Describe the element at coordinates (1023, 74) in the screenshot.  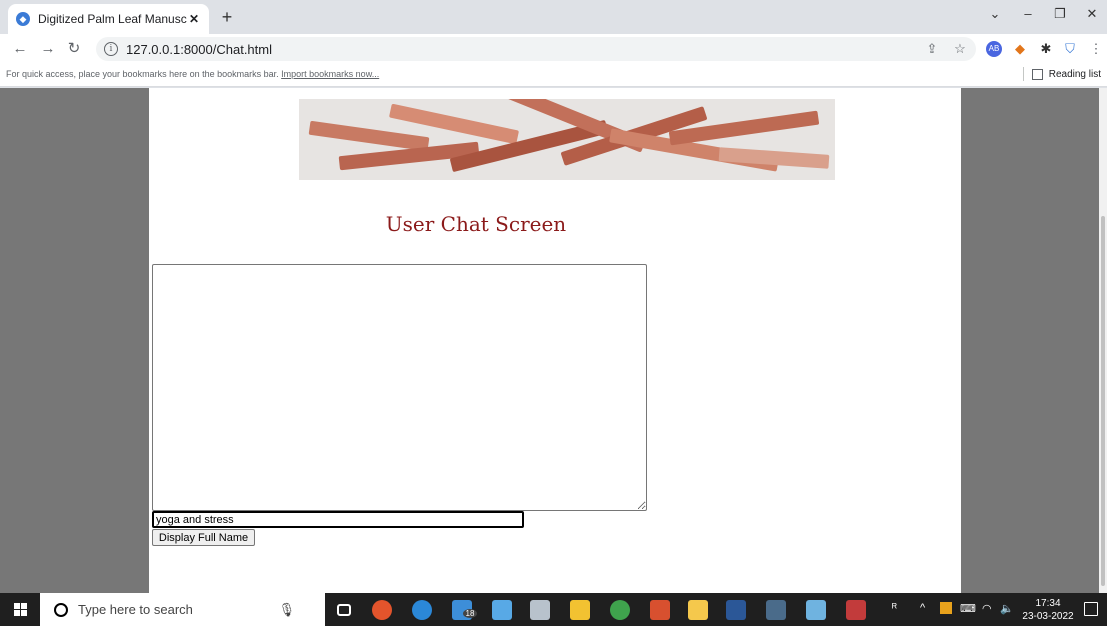
I see `divider` at that location.